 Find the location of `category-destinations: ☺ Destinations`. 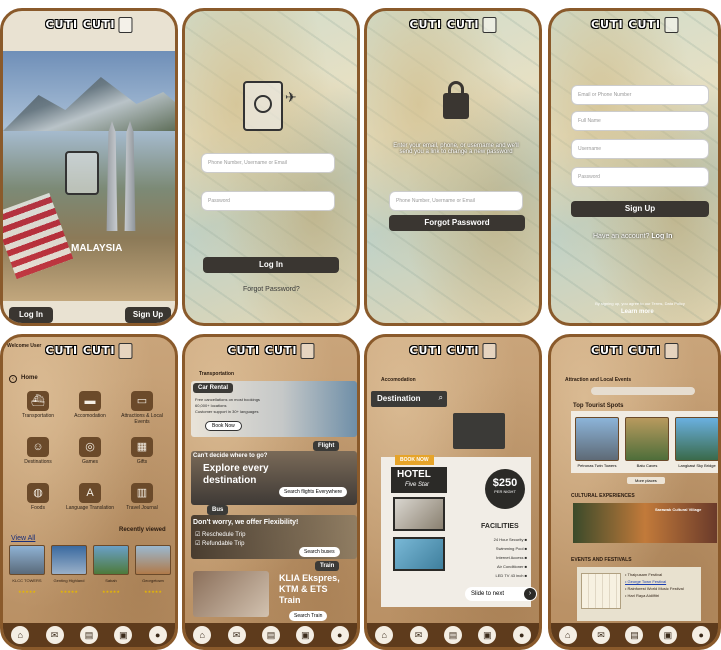

category-destinations: ☺ Destinations is located at coordinates (38, 451).